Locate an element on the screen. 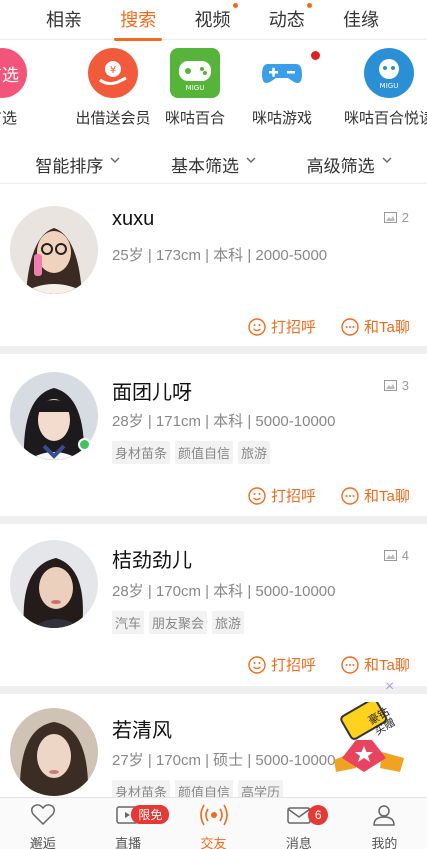 Image resolution: width=427 pixels, height=849 pixels. photo-count-value: 4 is located at coordinates (405, 555).